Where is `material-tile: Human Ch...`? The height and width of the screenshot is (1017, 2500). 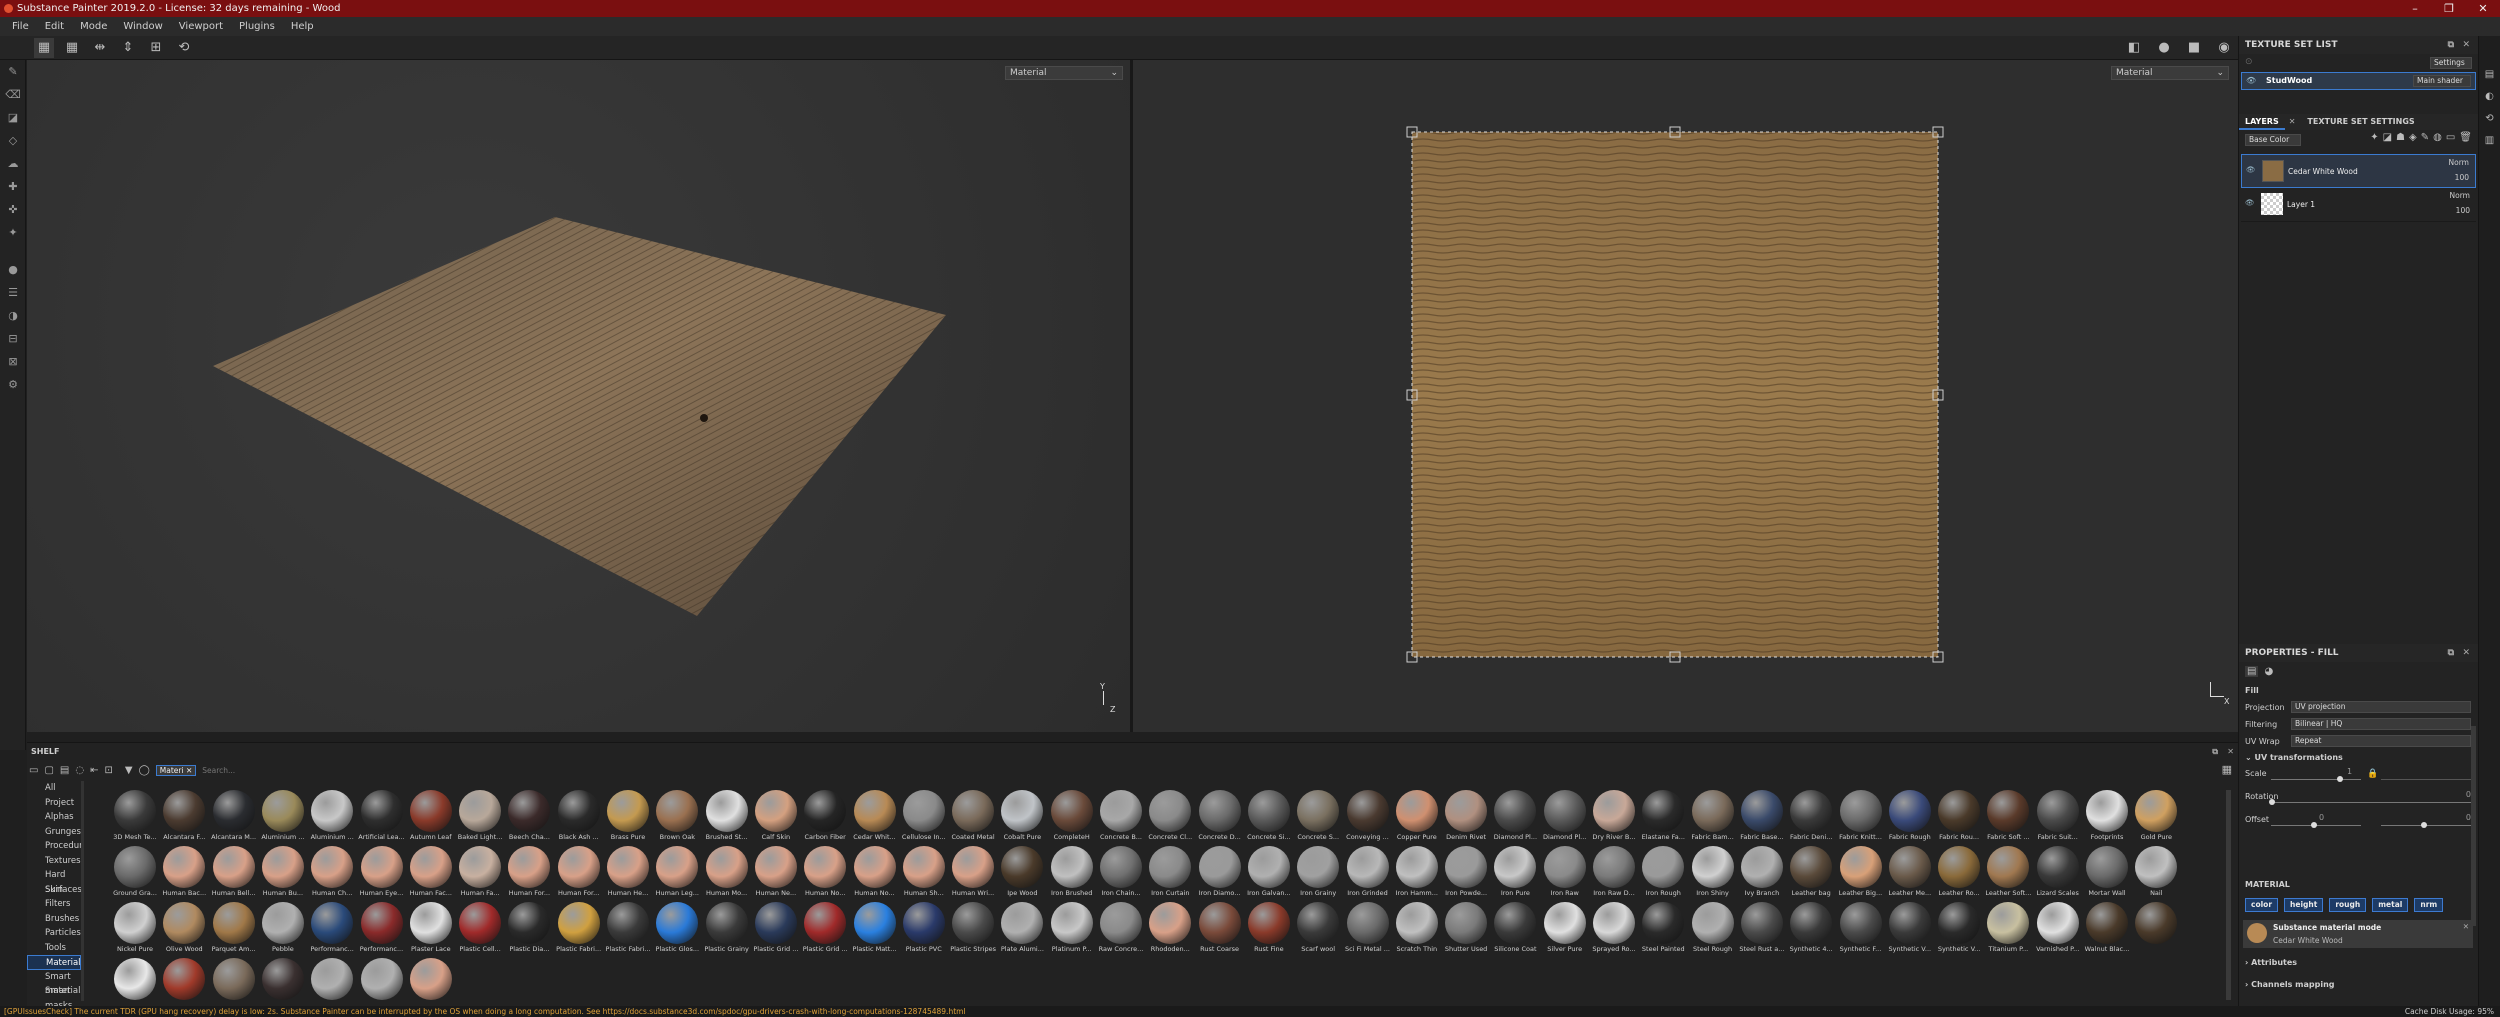 material-tile: Human Ch... is located at coordinates (332, 874).